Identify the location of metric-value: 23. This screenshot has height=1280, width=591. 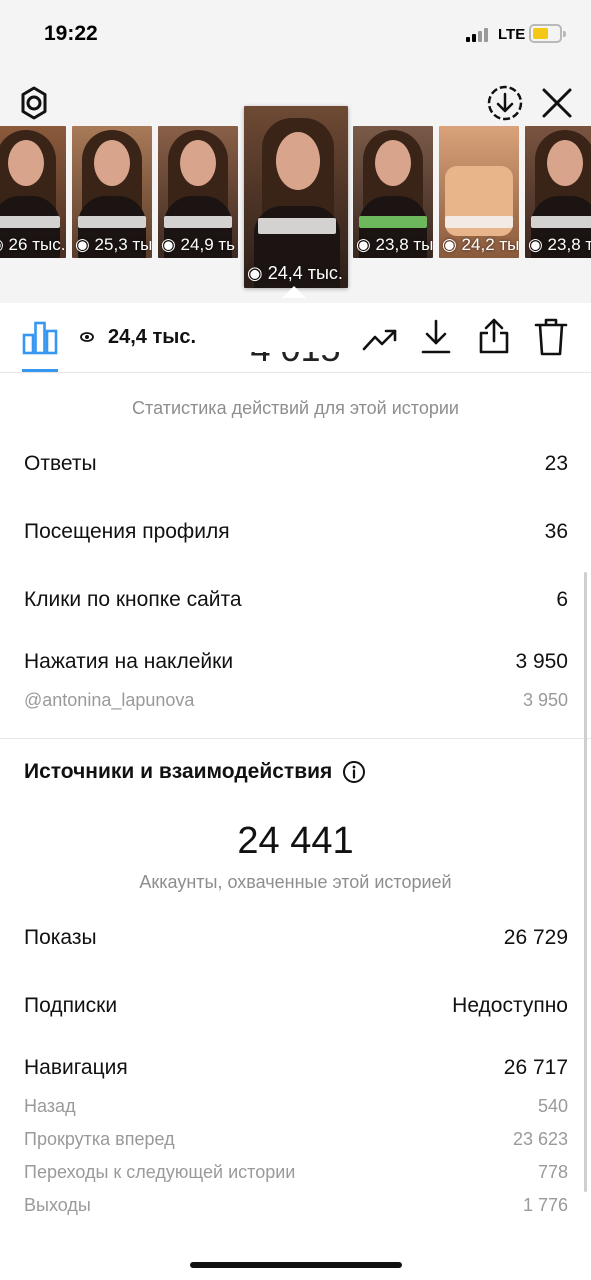
(556, 463).